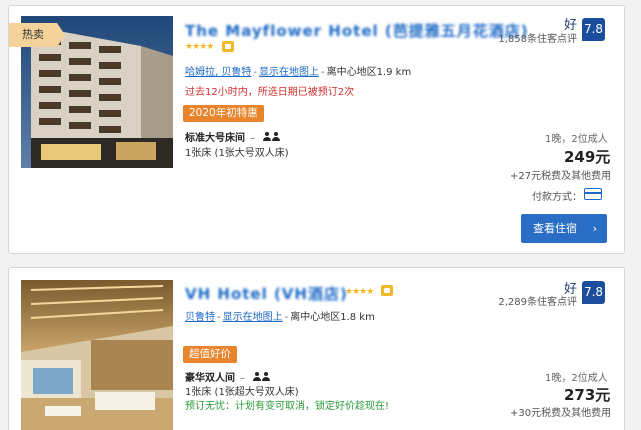 The image size is (641, 430). What do you see at coordinates (218, 72) in the screenshot?
I see `area-link: 哈姆拉, 贝鲁特` at bounding box center [218, 72].